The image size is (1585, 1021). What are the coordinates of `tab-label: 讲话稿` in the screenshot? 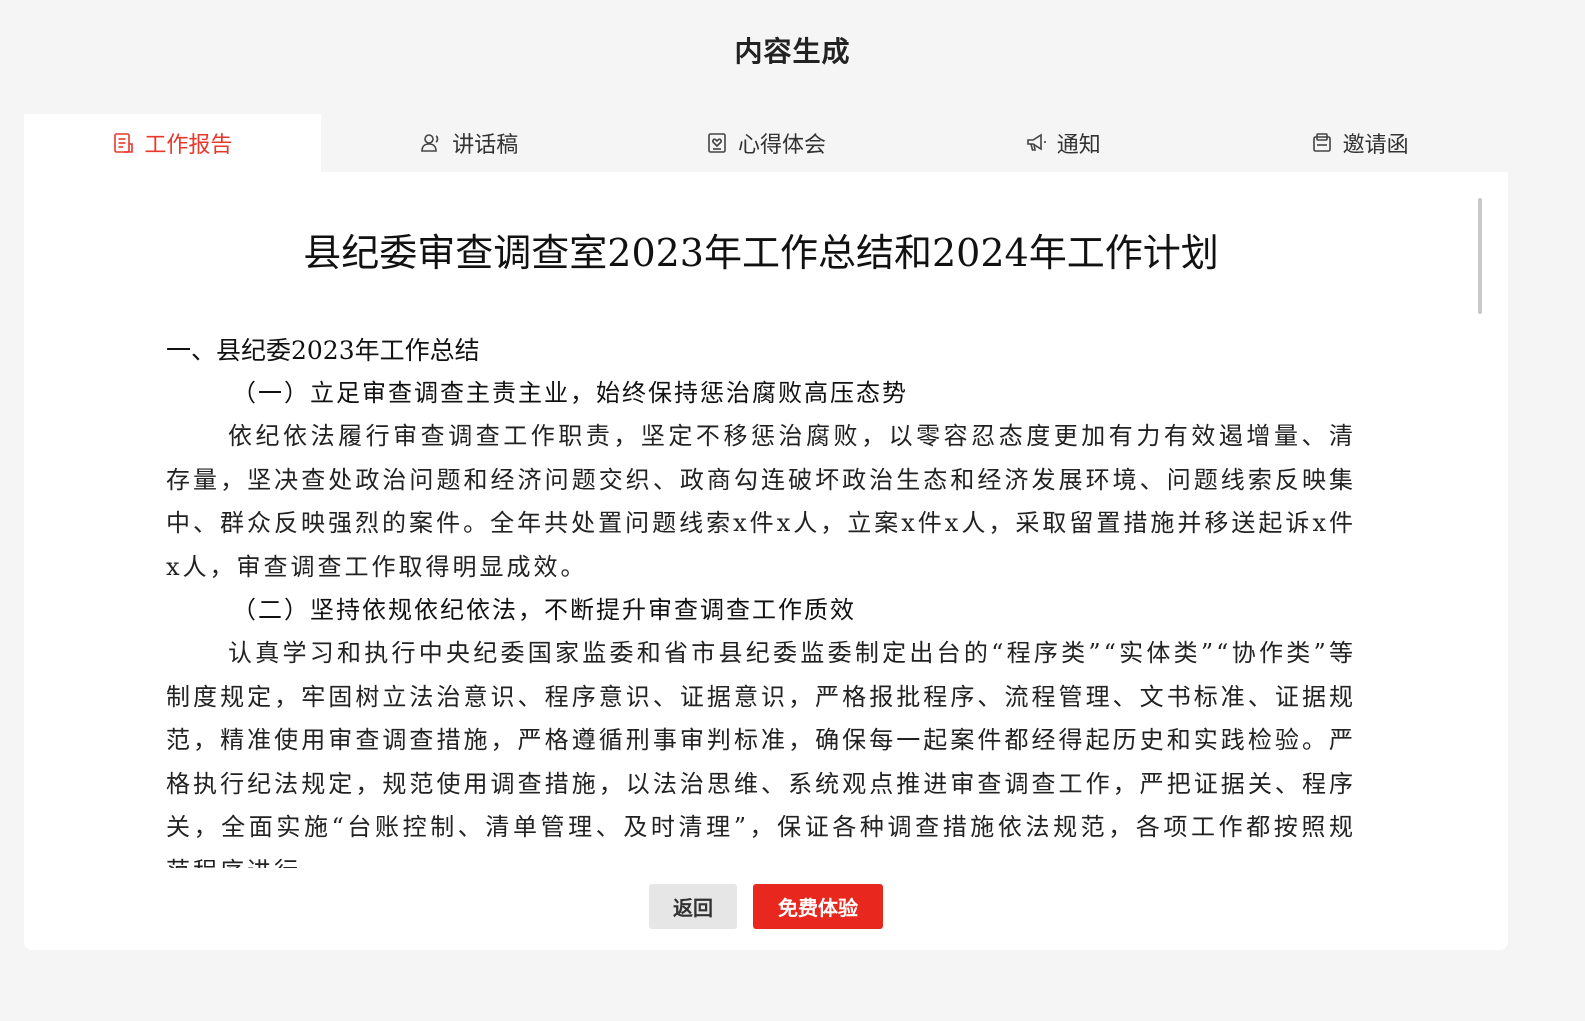 It's located at (485, 145).